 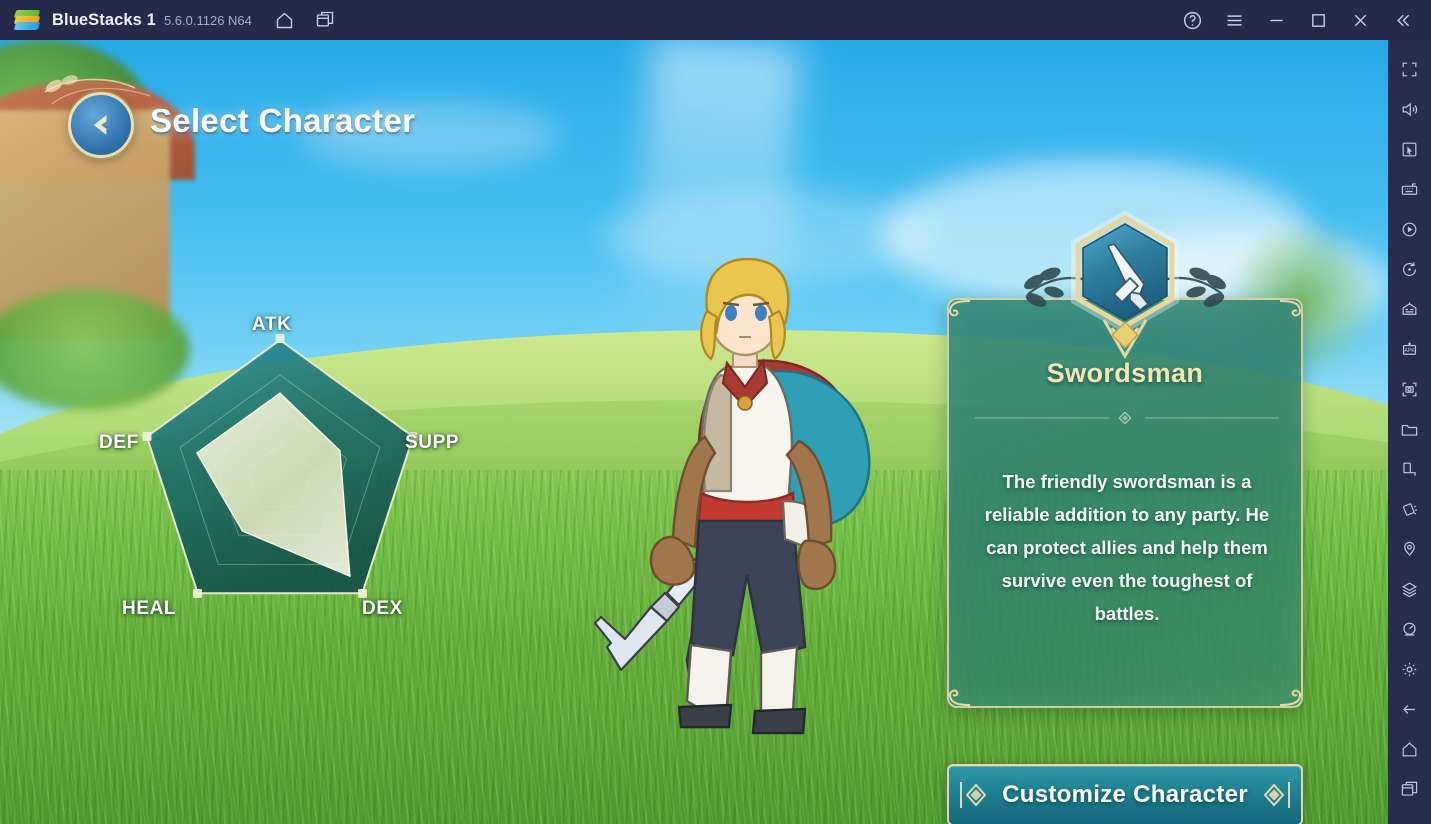 I want to click on shake-icon, so click(x=1409, y=509).